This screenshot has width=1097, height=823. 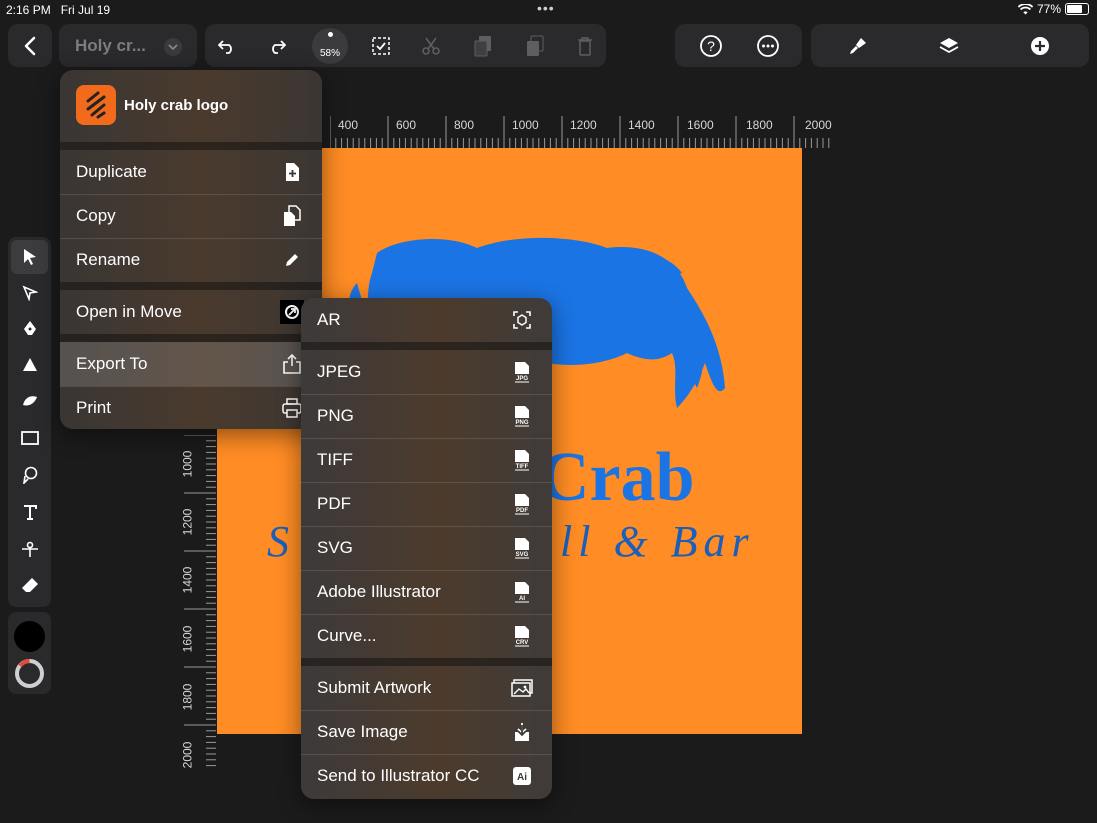 What do you see at coordinates (330, 46) in the screenshot?
I see `zoom-level-button: 58%` at bounding box center [330, 46].